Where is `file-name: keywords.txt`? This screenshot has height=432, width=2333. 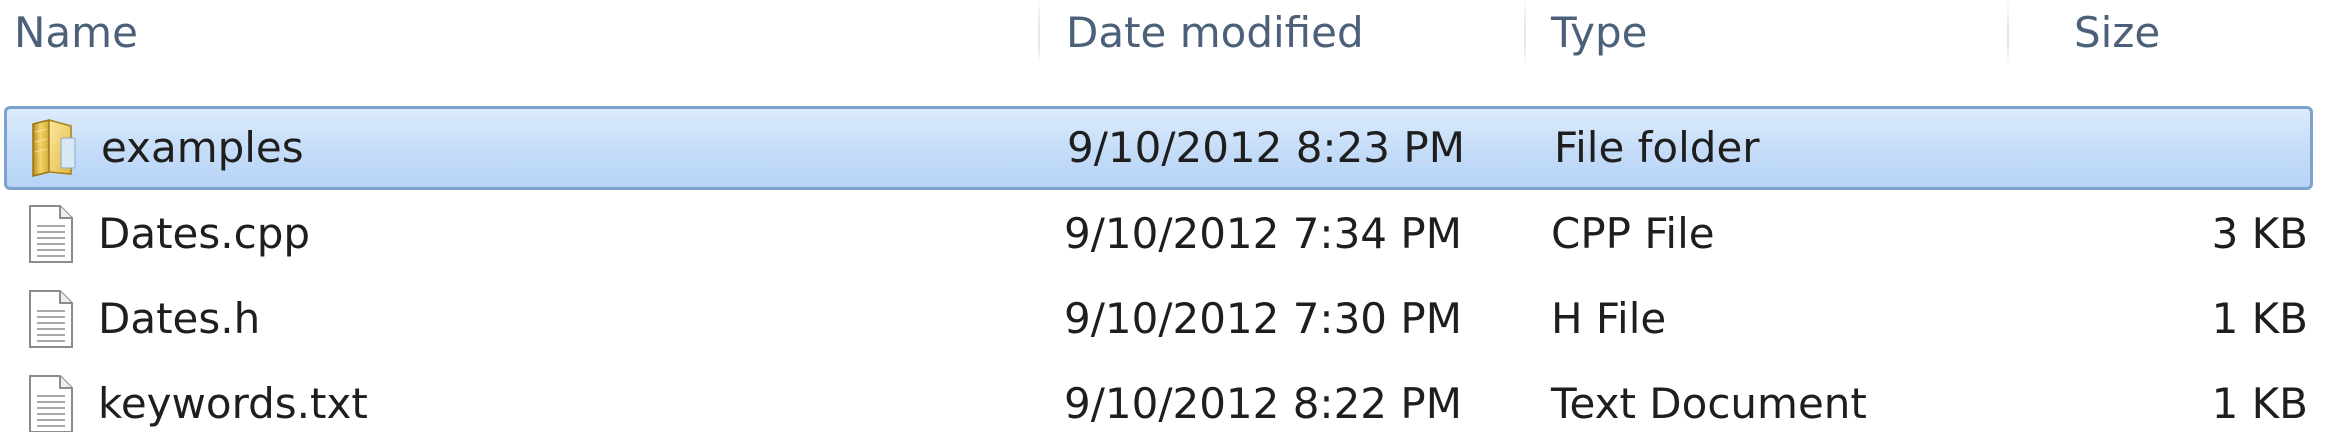 file-name: keywords.txt is located at coordinates (233, 403).